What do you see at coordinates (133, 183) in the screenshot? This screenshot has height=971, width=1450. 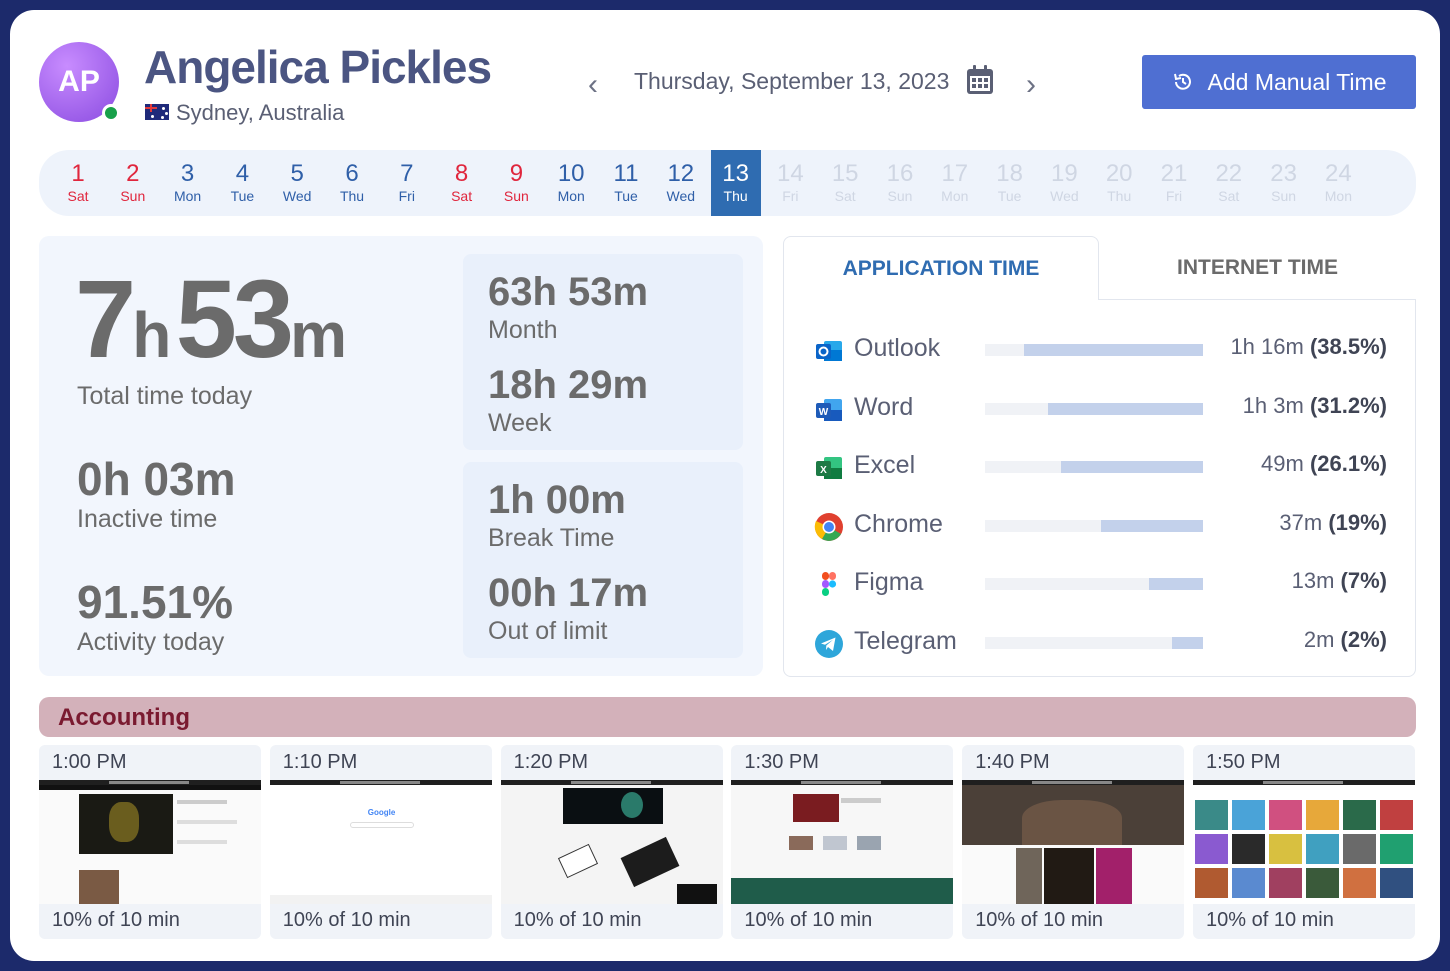 I see `day-2: 2 Sun` at bounding box center [133, 183].